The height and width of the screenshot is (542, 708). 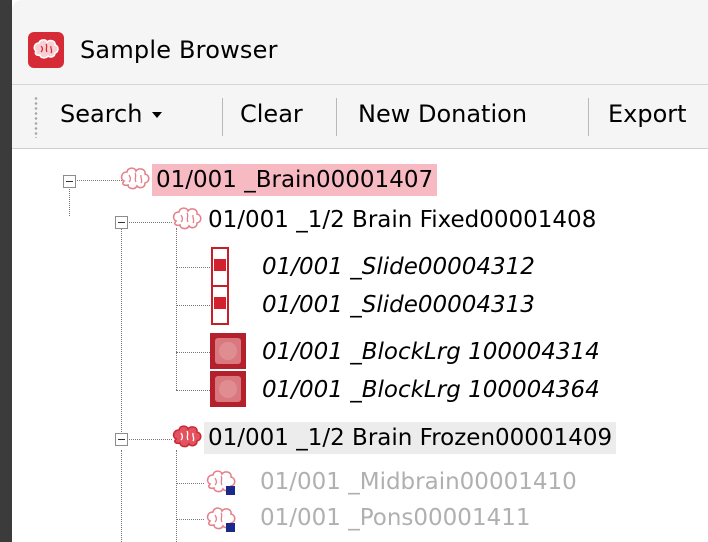 I want to click on search-button-label: Search, so click(x=101, y=114).